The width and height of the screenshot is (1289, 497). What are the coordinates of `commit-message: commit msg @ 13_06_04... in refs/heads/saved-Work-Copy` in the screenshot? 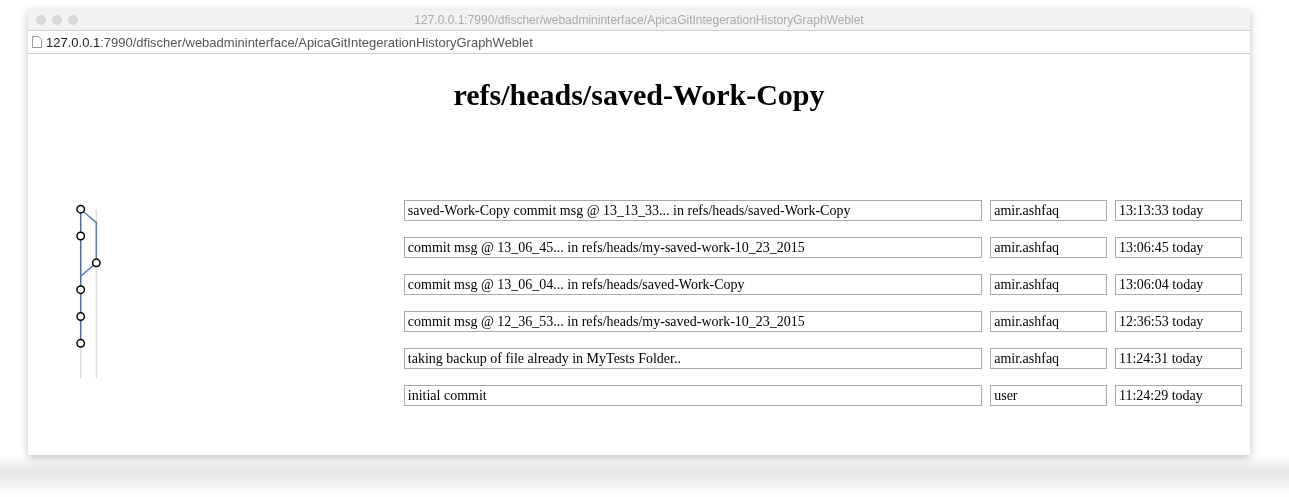 It's located at (693, 284).